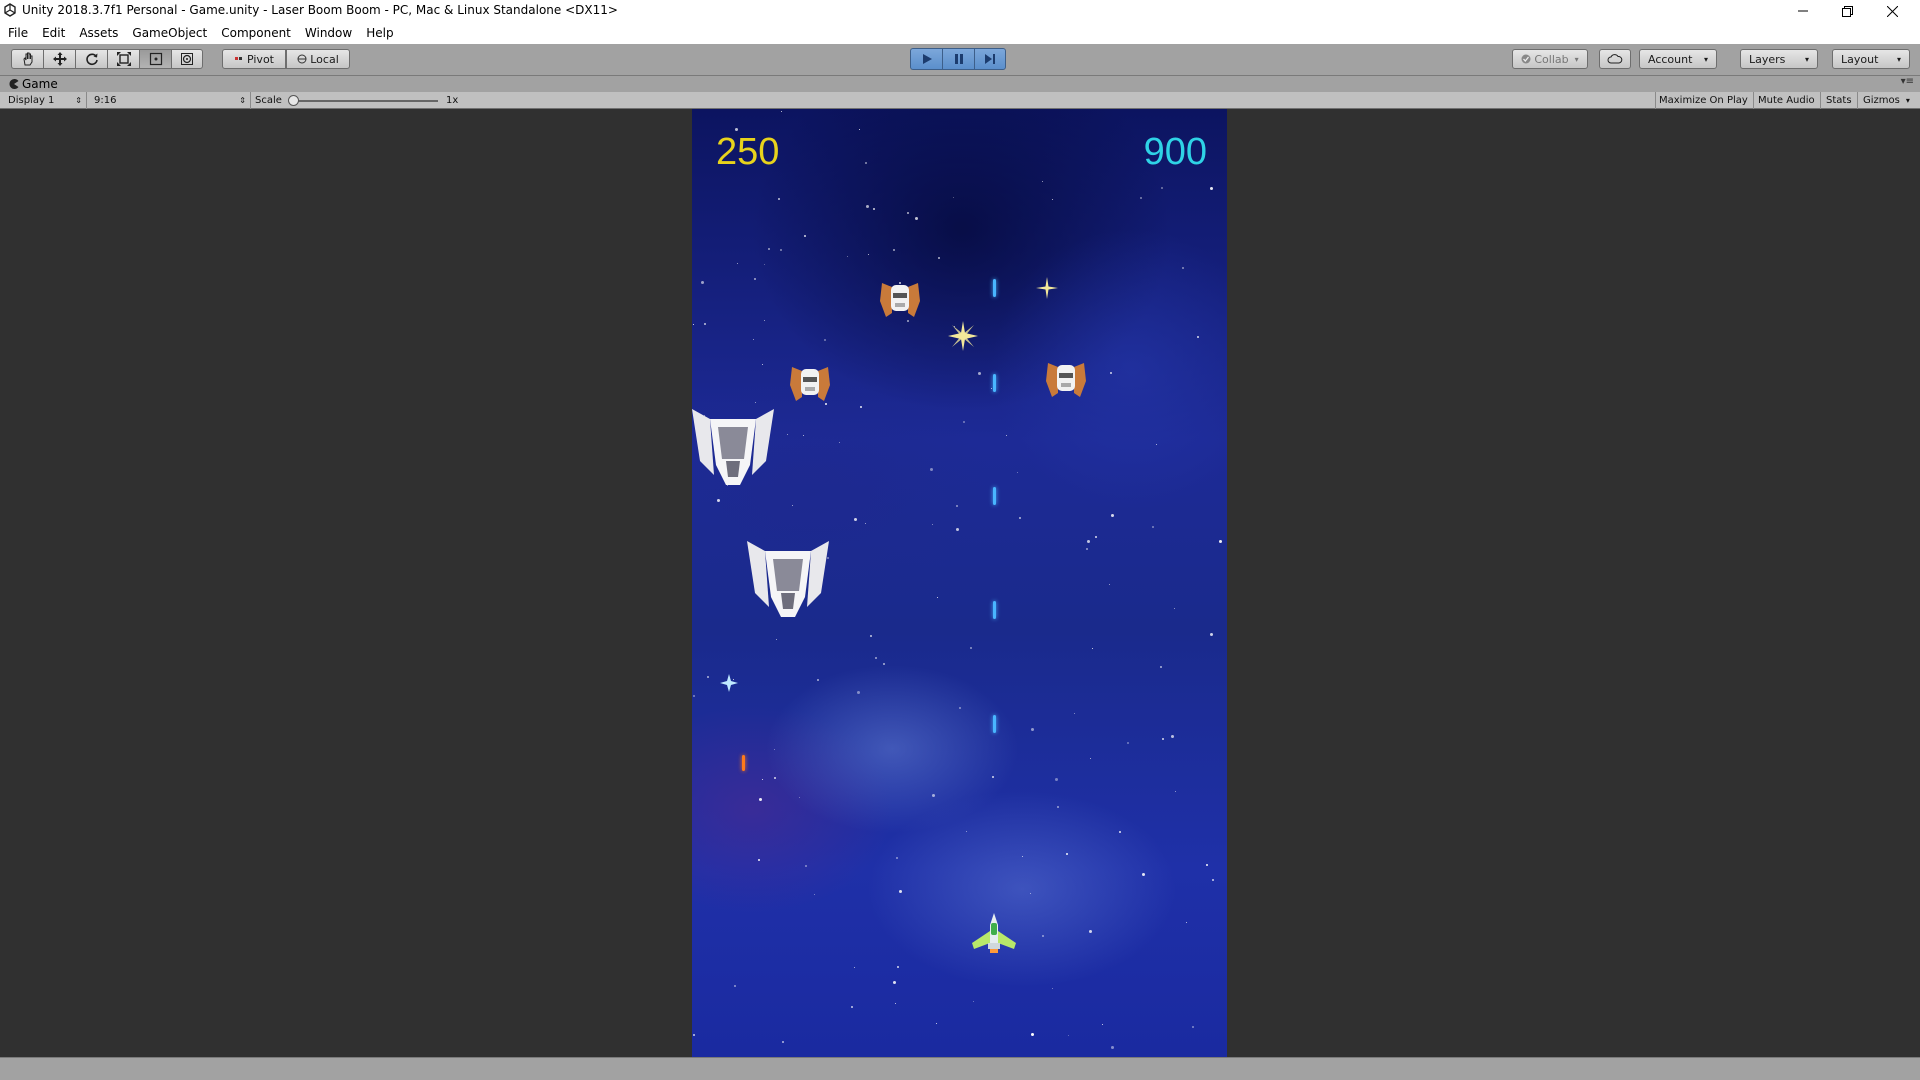  I want to click on maximize-on-play-toggle: Maximize On Play, so click(1703, 100).